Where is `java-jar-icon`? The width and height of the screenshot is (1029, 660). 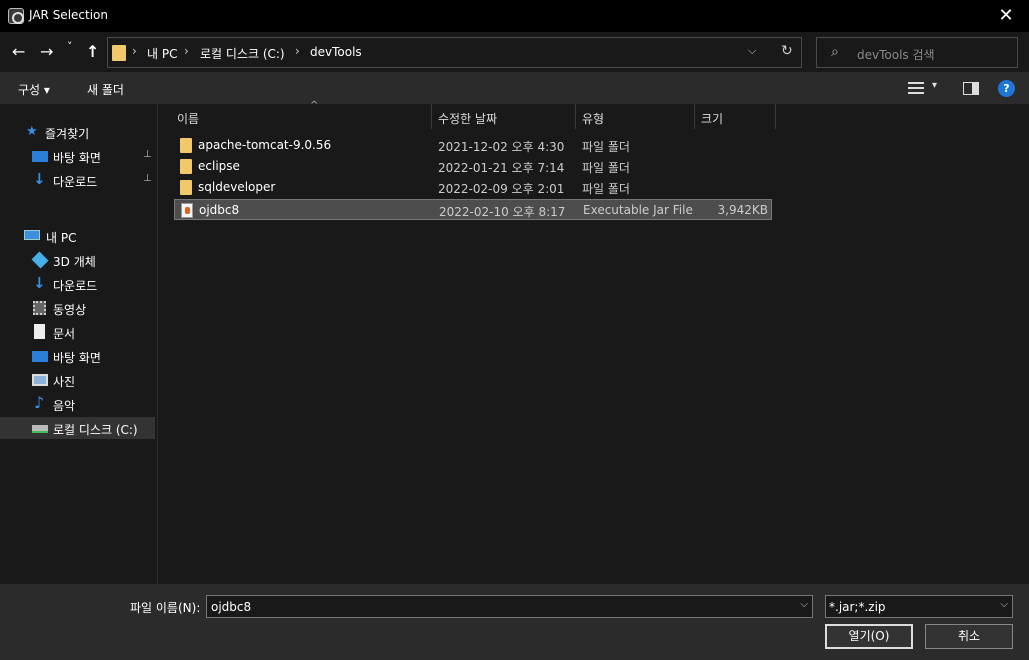
java-jar-icon is located at coordinates (187, 210).